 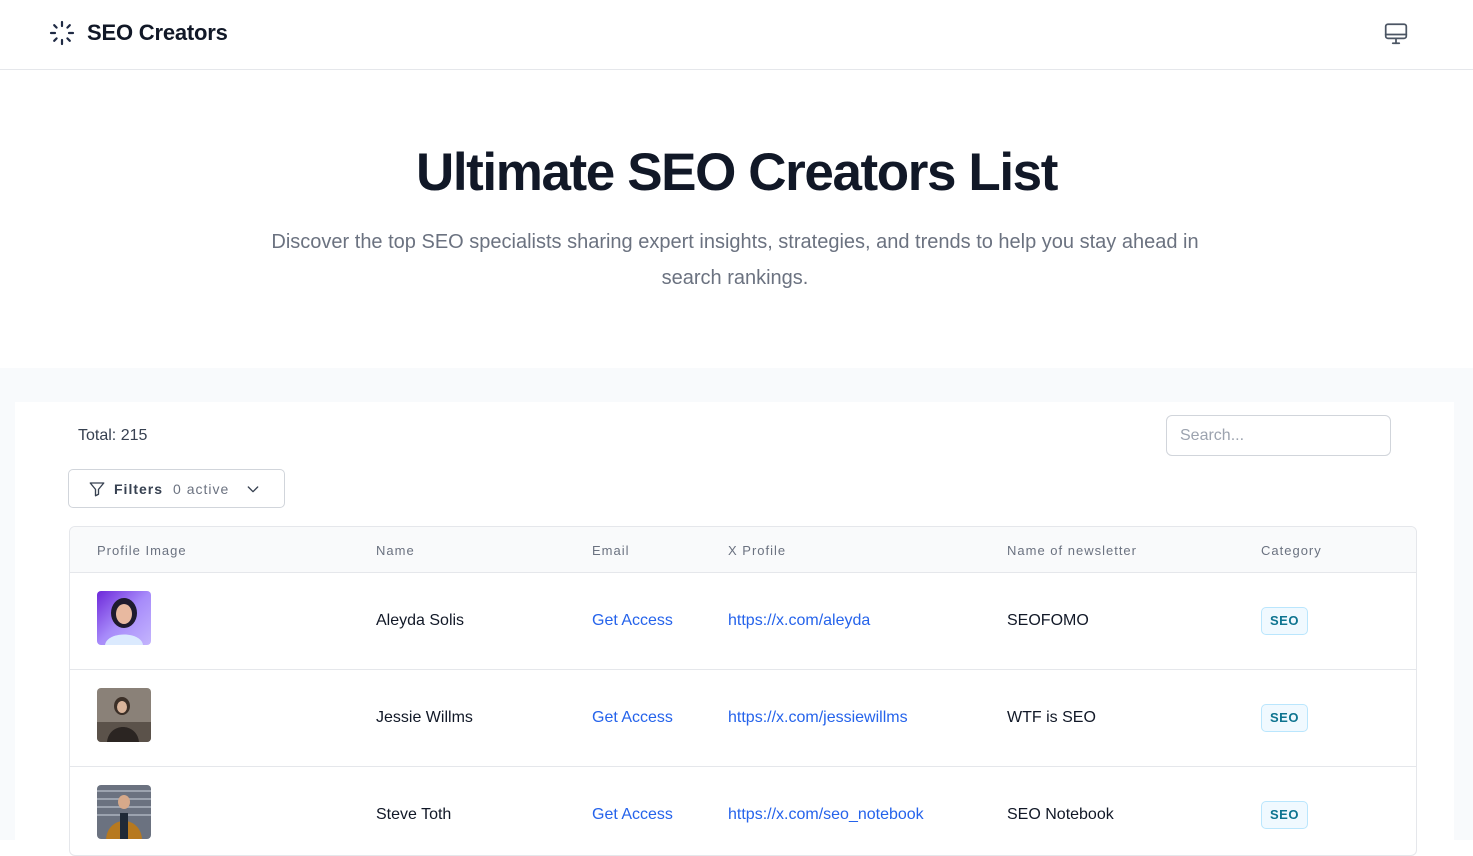 I want to click on creator-name: Jessie Willms, so click(x=424, y=717).